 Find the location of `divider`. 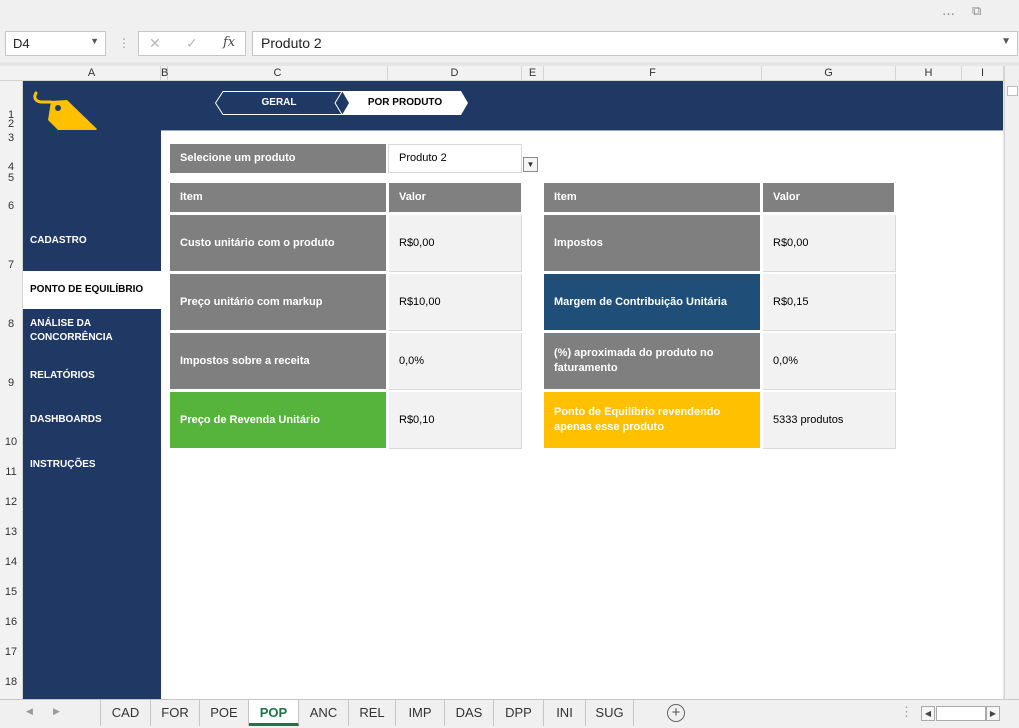

divider is located at coordinates (582, 130).